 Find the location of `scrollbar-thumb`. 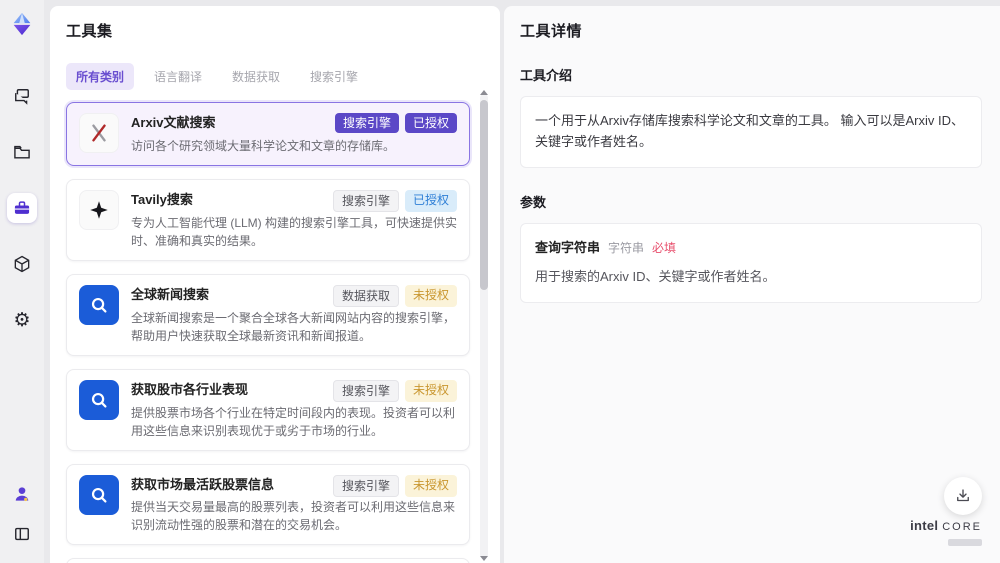

scrollbar-thumb is located at coordinates (484, 195).